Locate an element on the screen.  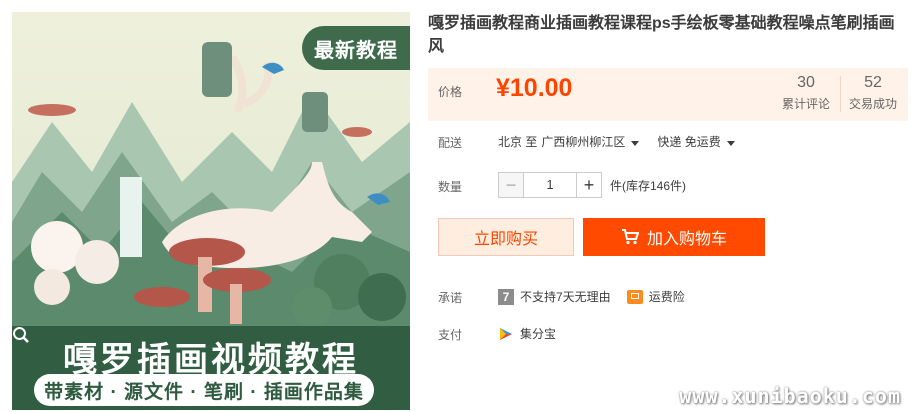
shipping-method-select: 快递 免运费 is located at coordinates (696, 141).